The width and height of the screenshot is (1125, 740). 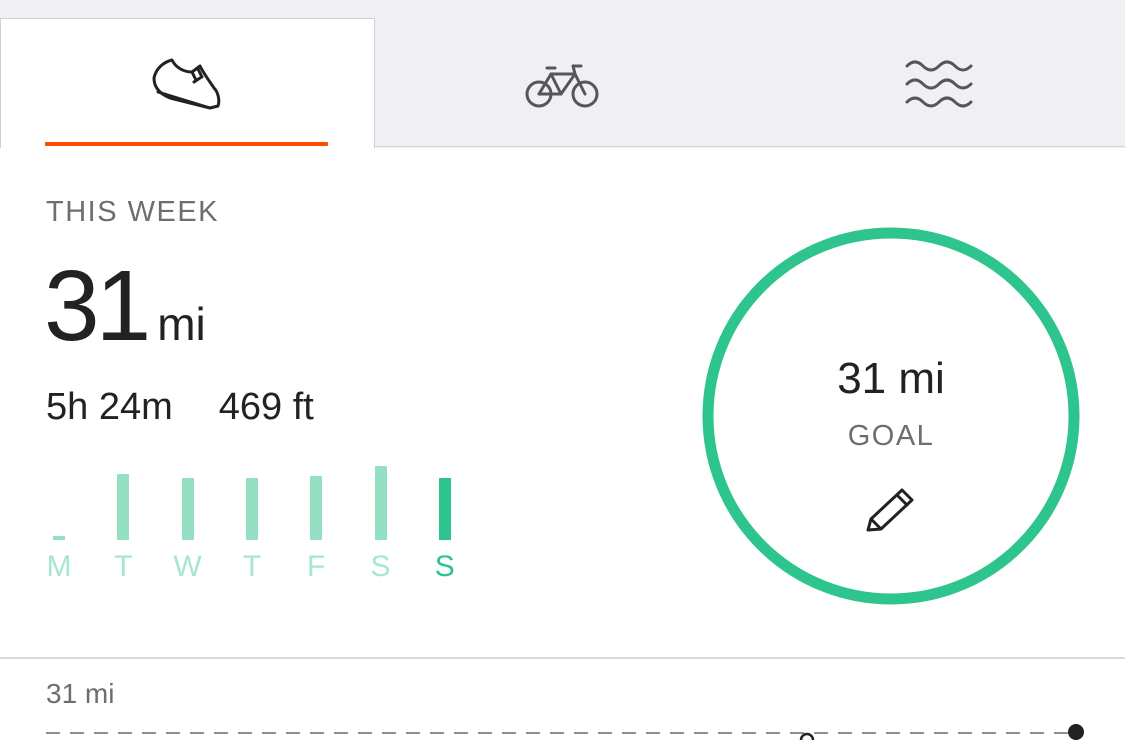 I want to click on day-label: M, so click(x=59, y=566).